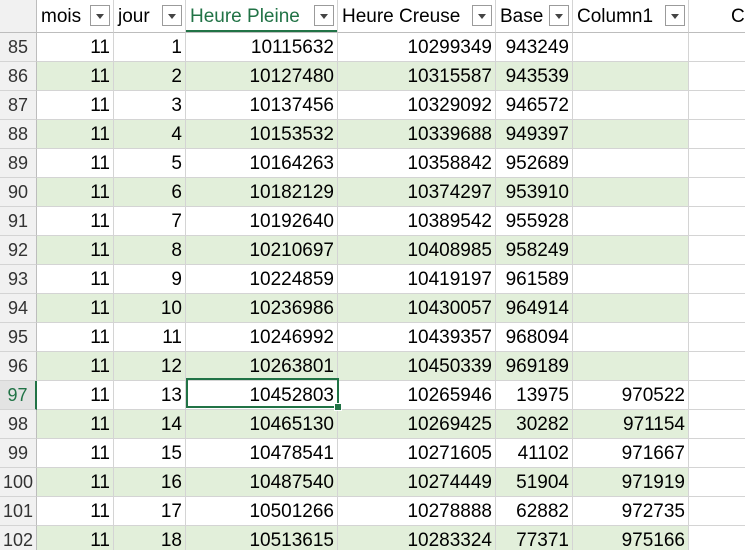 This screenshot has height=550, width=745. I want to click on cell-hp: 10246992, so click(262, 337).